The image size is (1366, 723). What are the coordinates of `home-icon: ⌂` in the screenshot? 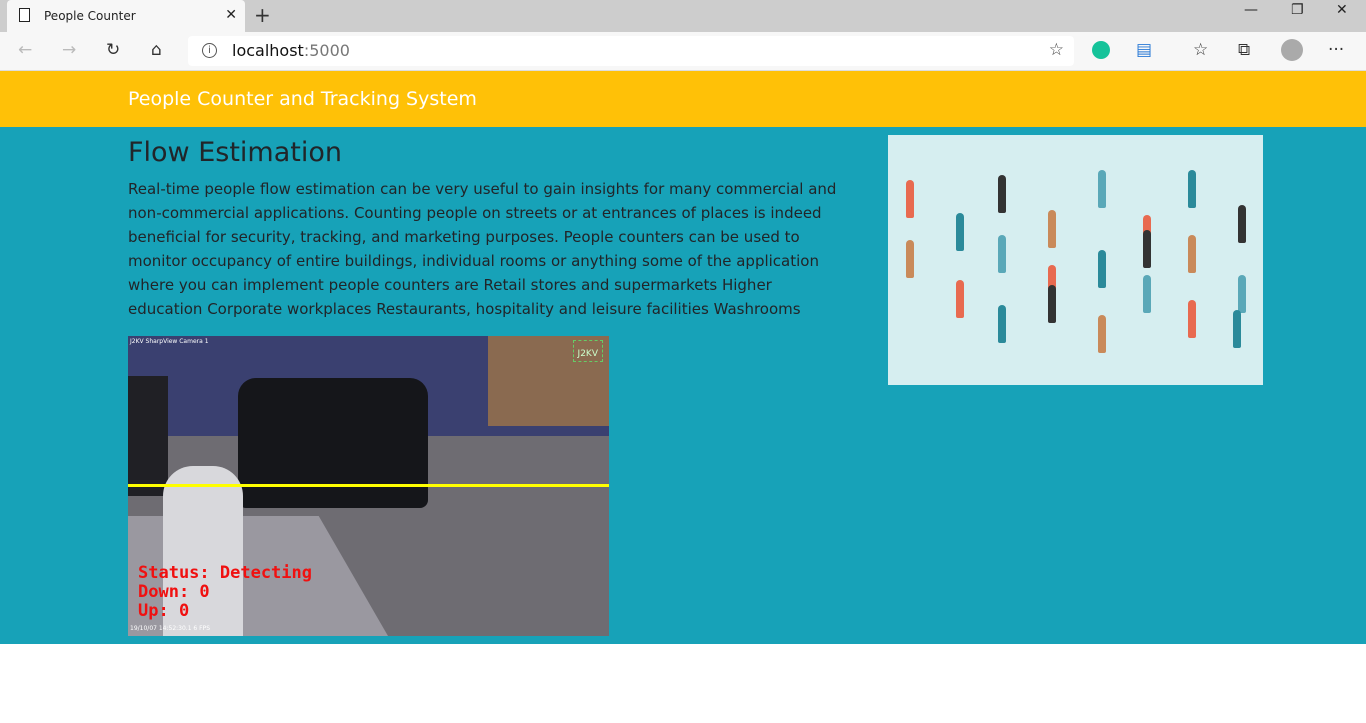 It's located at (156, 50).